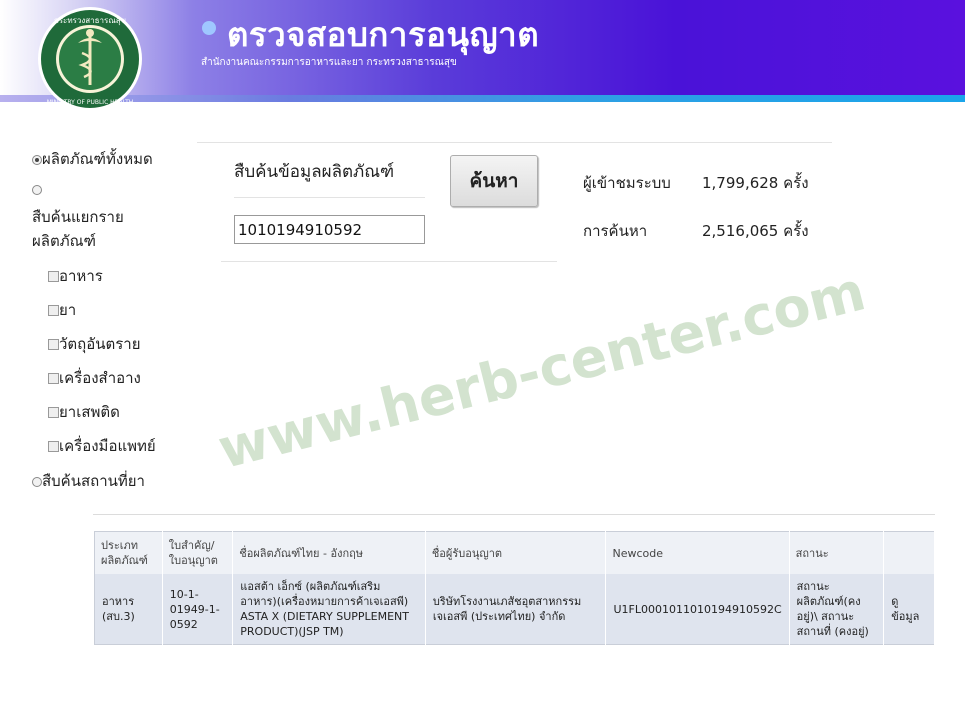 This screenshot has width=965, height=710. I want to click on cell-type: อาหาร (สบ.3), so click(128, 609).